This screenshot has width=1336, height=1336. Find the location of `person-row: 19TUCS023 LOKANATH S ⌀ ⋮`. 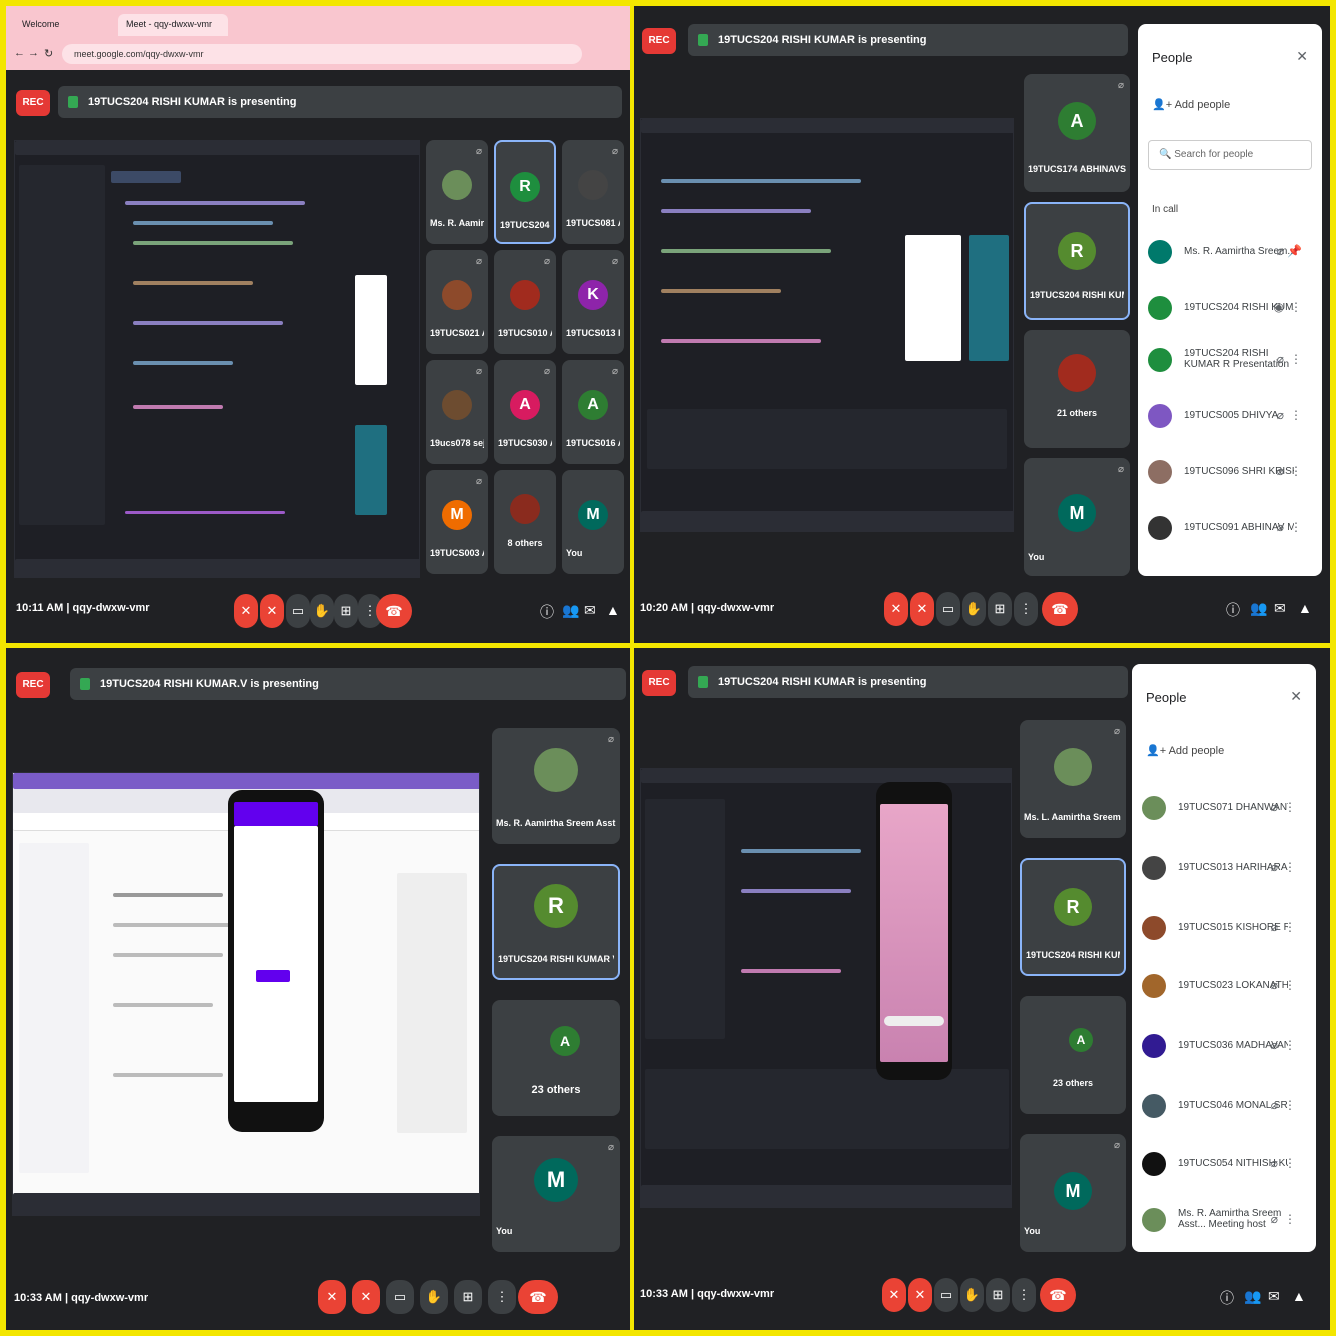

person-row: 19TUCS023 LOKANATH S ⌀ ⋮ is located at coordinates (1224, 987).